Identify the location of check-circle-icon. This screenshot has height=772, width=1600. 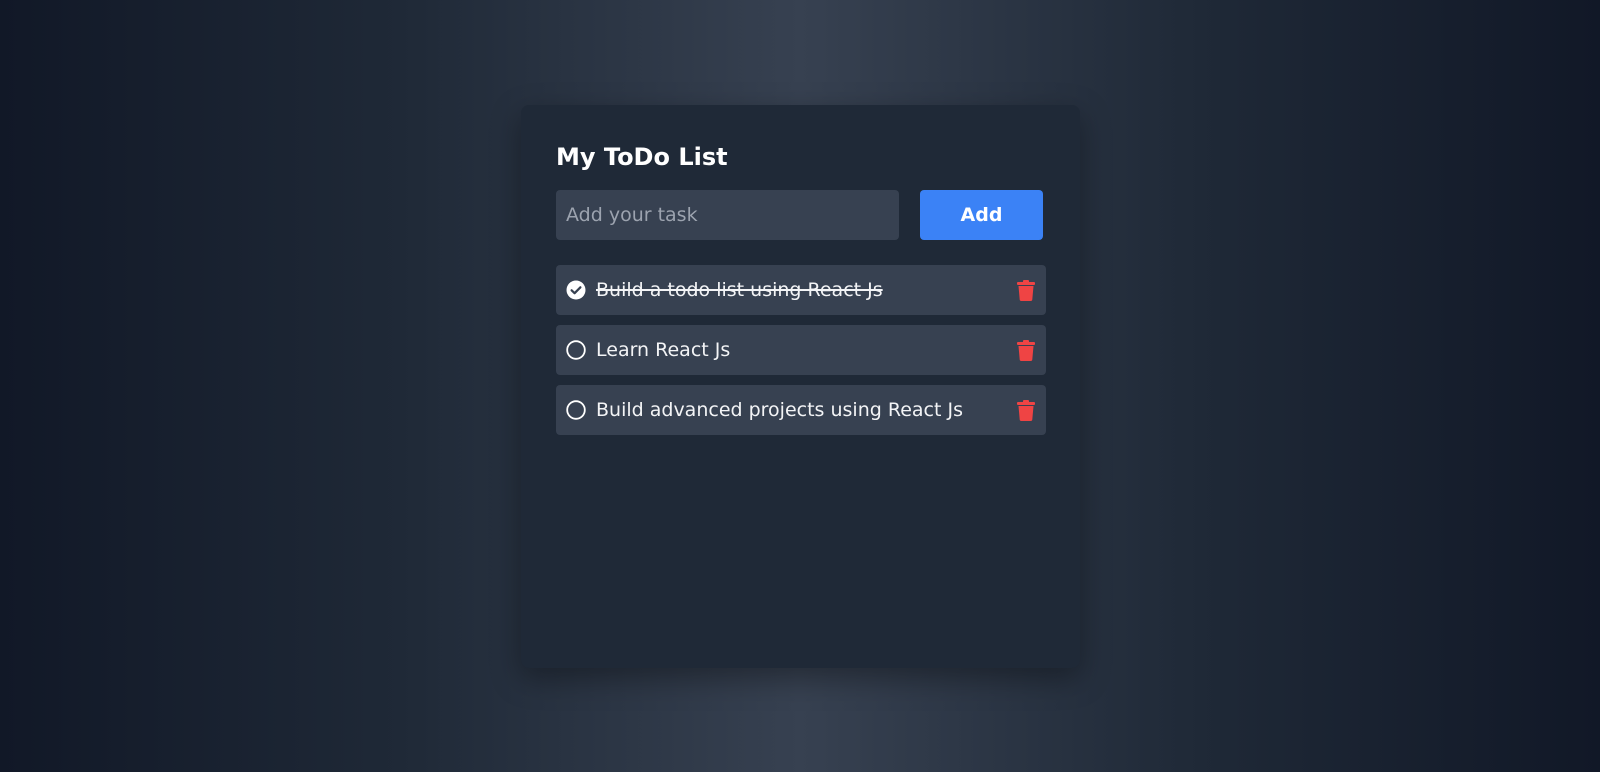
(576, 290).